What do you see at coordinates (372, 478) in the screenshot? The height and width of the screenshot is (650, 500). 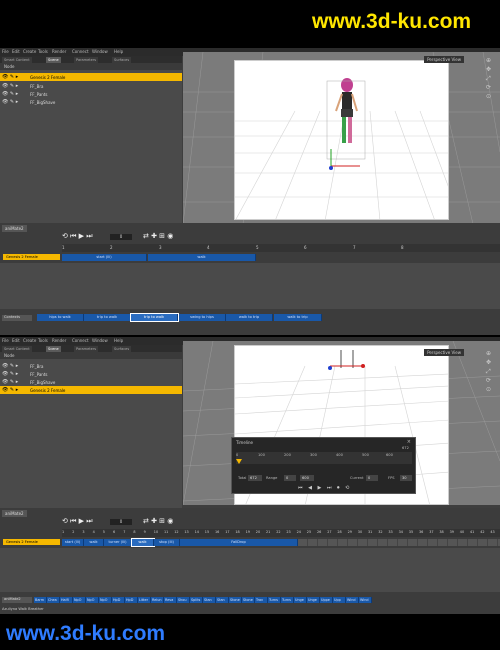 I see `current-field: 0` at bounding box center [372, 478].